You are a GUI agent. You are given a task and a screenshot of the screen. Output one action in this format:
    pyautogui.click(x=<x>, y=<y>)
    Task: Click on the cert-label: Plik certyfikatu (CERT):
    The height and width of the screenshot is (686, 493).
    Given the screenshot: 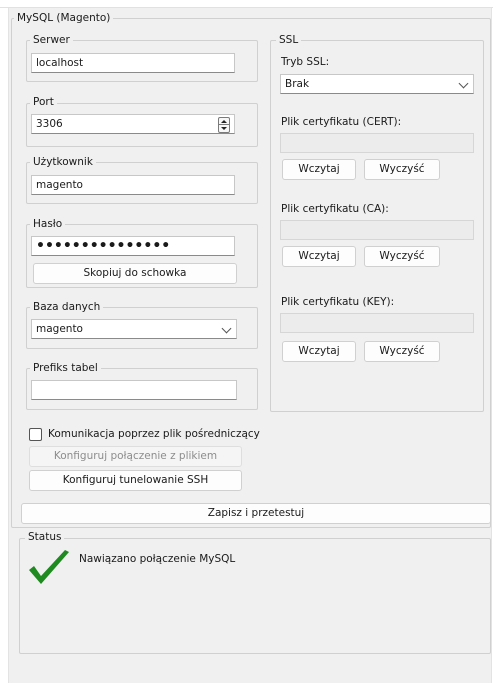 What is the action you would take?
    pyautogui.click(x=341, y=122)
    